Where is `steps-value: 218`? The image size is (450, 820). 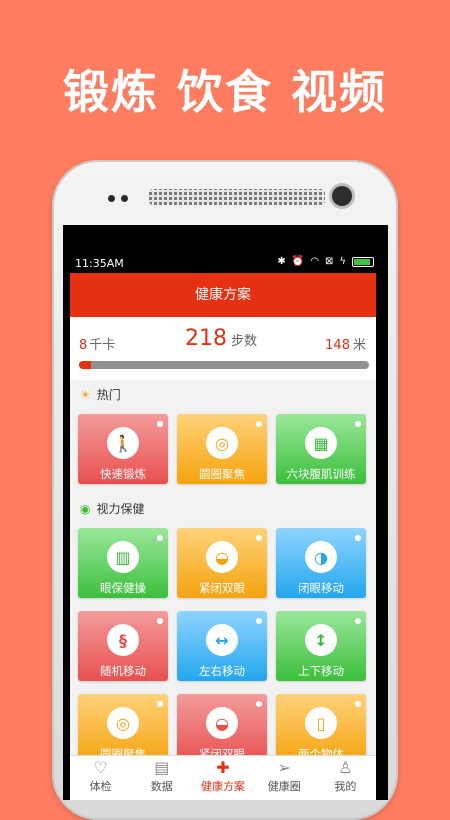 steps-value: 218 is located at coordinates (206, 338).